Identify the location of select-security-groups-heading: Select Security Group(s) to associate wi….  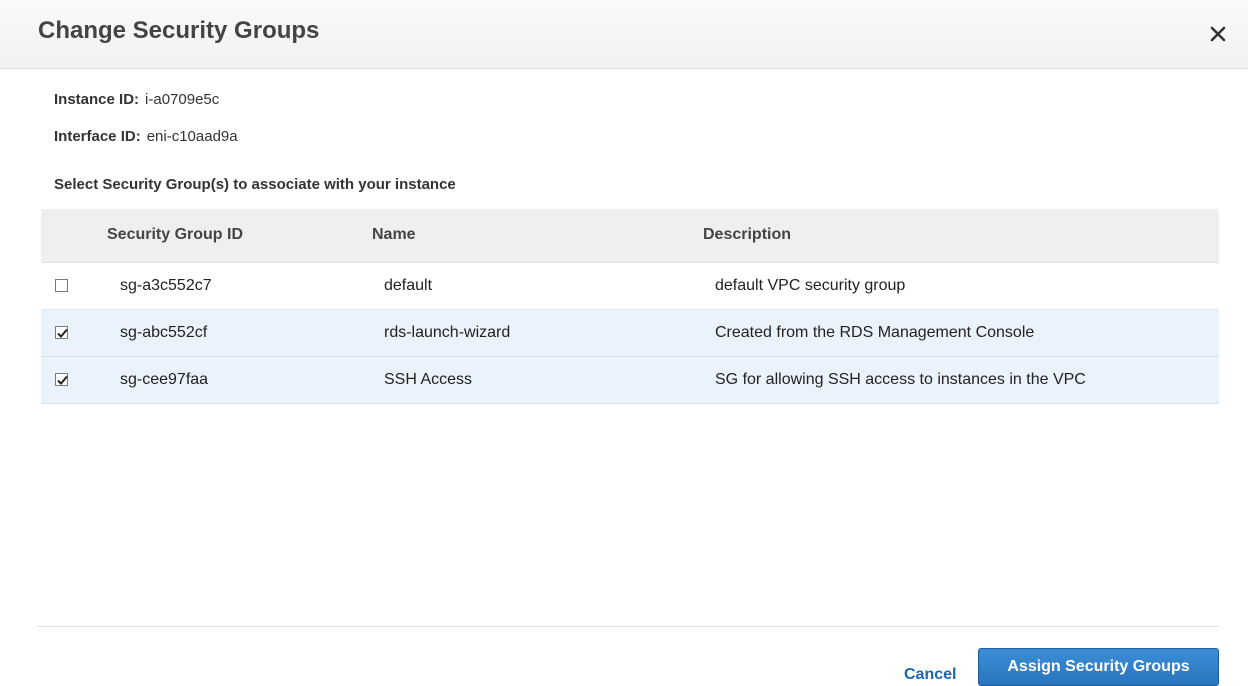
(255, 184).